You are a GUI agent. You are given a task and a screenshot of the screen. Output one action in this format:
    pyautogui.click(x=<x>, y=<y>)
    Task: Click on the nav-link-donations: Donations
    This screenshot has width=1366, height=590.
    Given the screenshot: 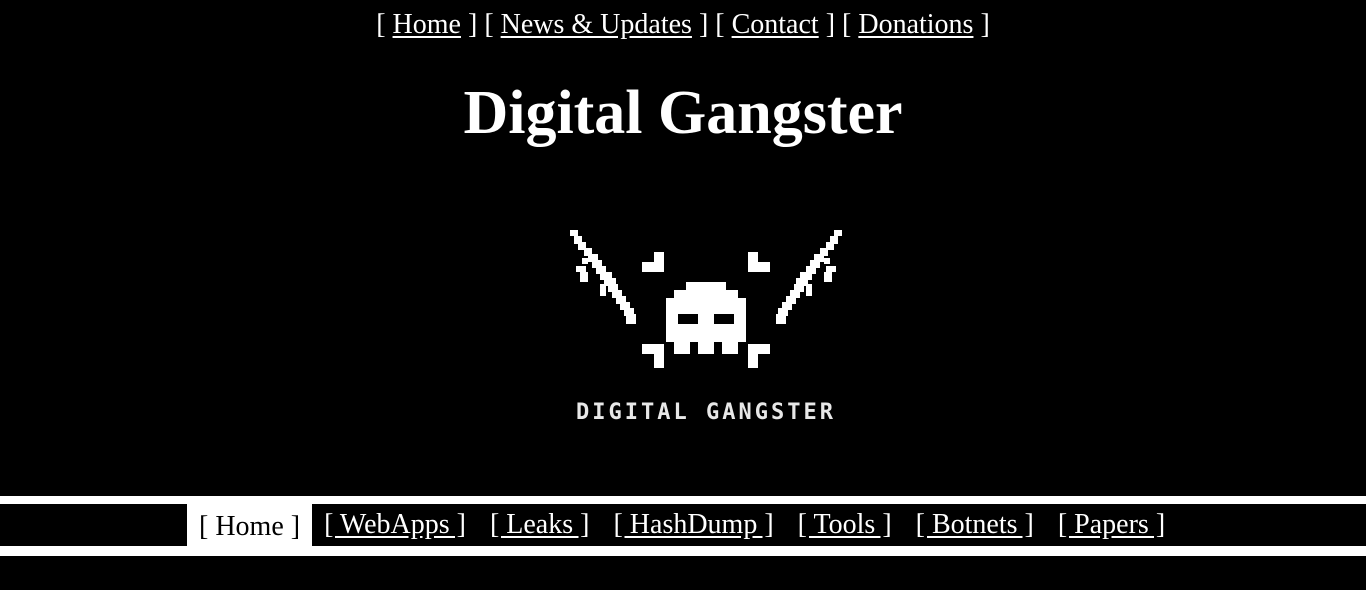 What is the action you would take?
    pyautogui.click(x=915, y=24)
    